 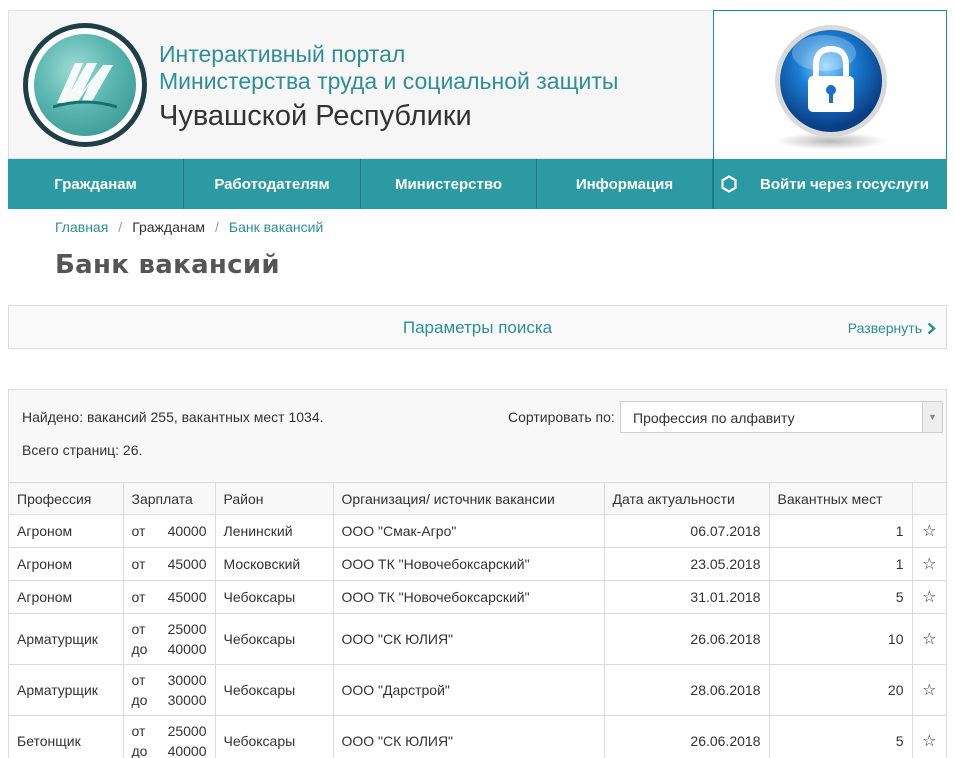 I want to click on gosuslugi-login-button: Войти через госуслуги, so click(x=830, y=184).